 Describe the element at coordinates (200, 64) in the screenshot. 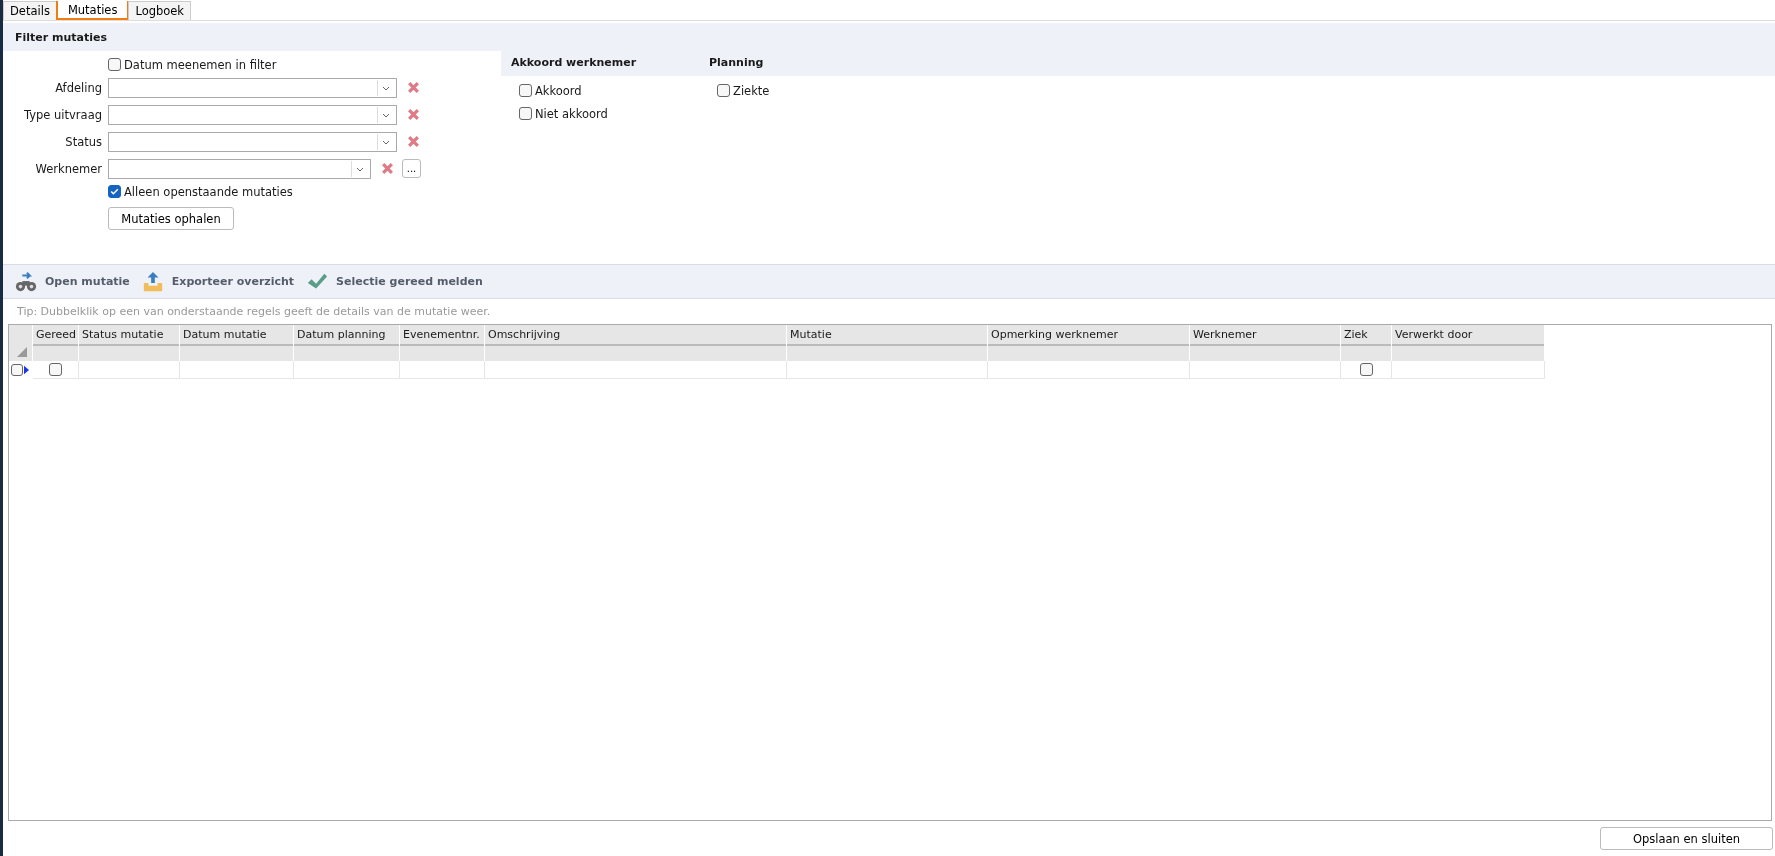

I see `checkbox-label: Datum meenemen in filter` at that location.